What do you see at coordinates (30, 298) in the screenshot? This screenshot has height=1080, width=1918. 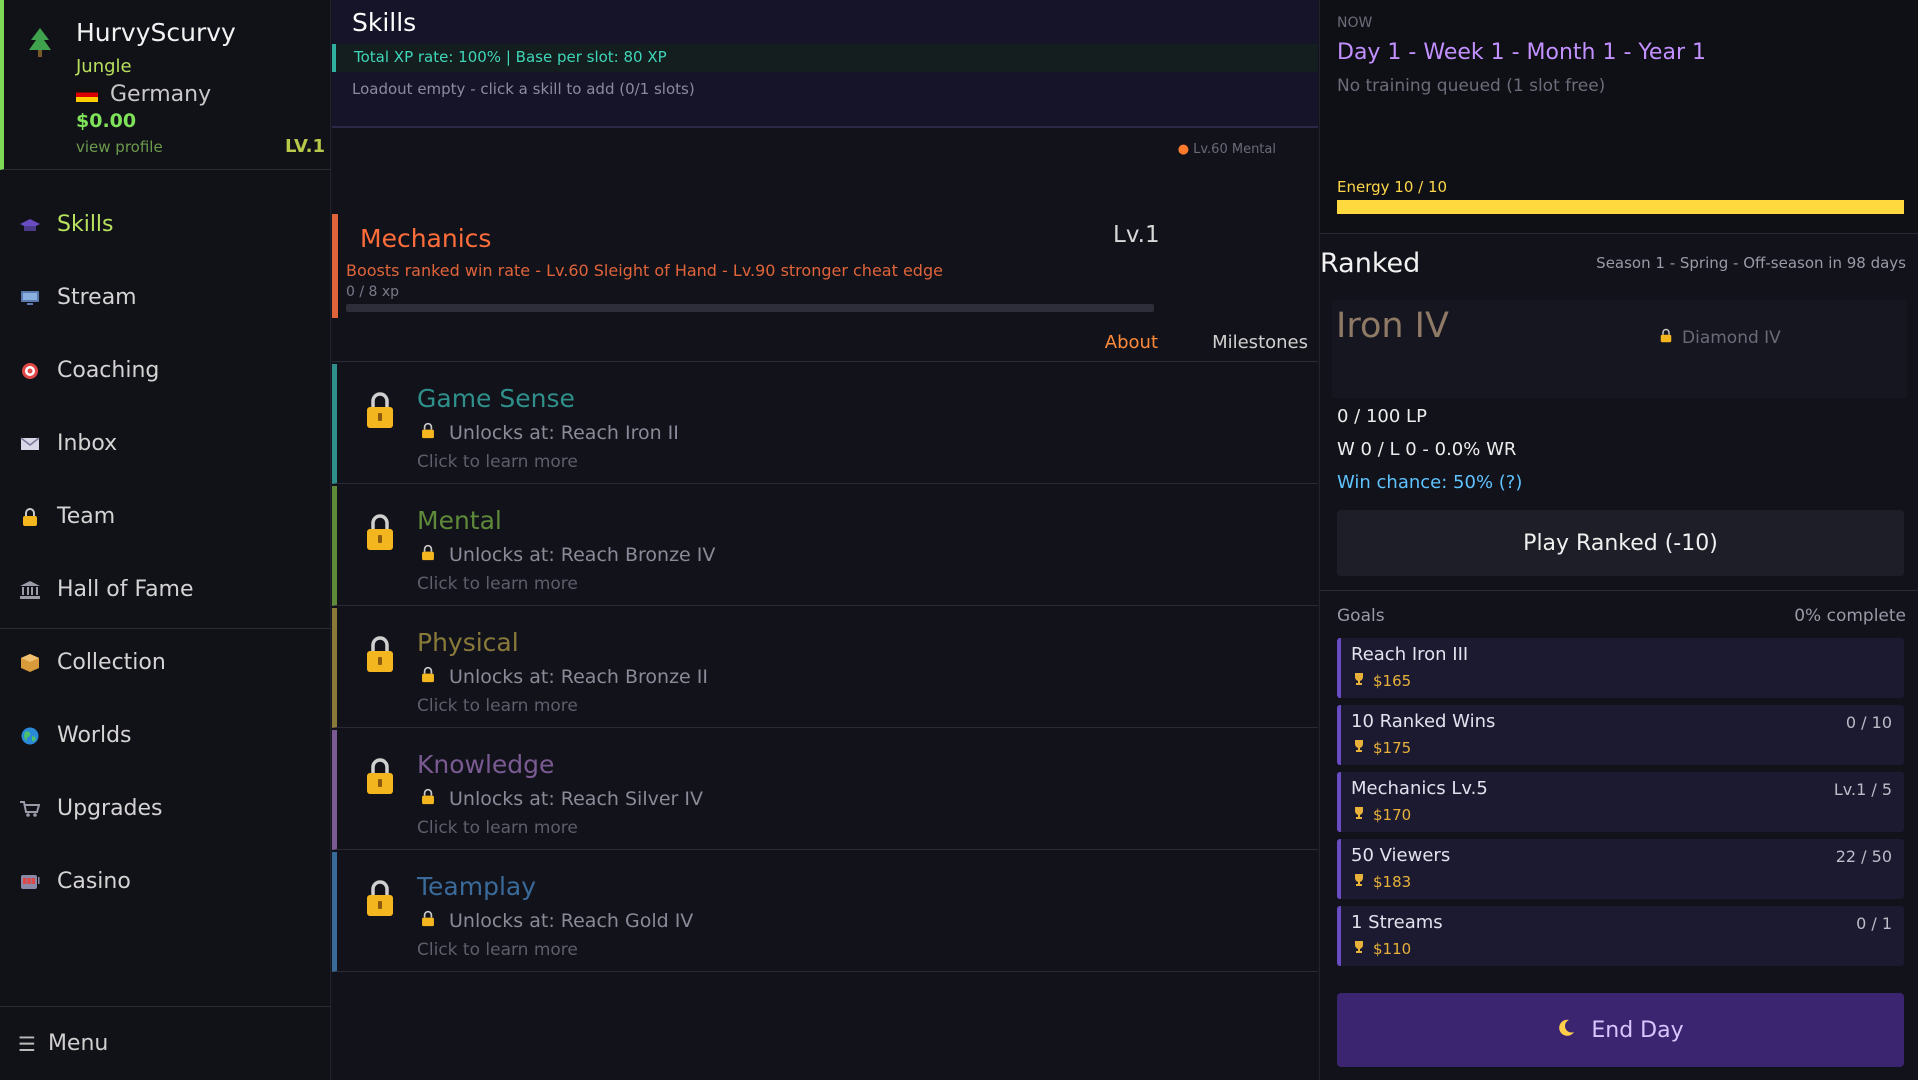 I see `monitor-icon` at bounding box center [30, 298].